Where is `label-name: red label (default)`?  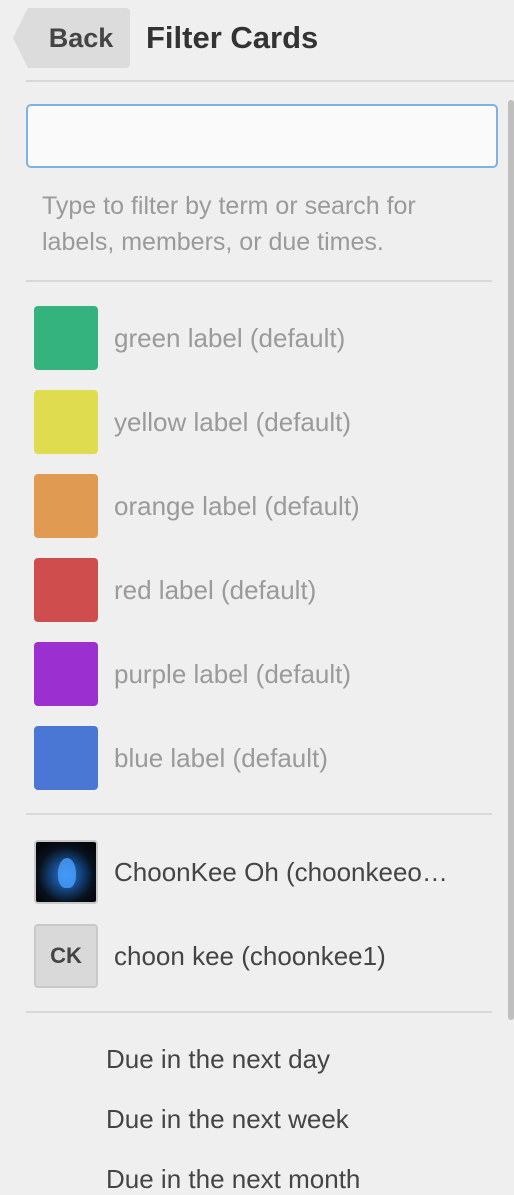
label-name: red label (default) is located at coordinates (215, 589).